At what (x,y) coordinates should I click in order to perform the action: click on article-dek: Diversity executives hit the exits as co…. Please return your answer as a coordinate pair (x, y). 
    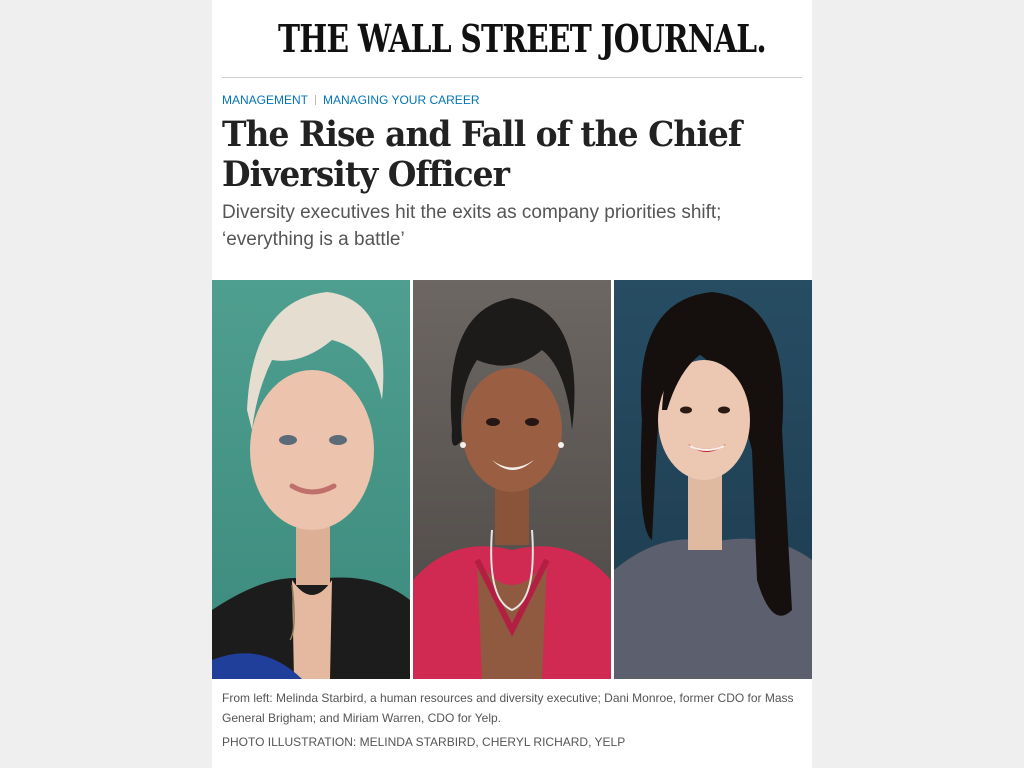
    Looking at the image, I should click on (472, 226).